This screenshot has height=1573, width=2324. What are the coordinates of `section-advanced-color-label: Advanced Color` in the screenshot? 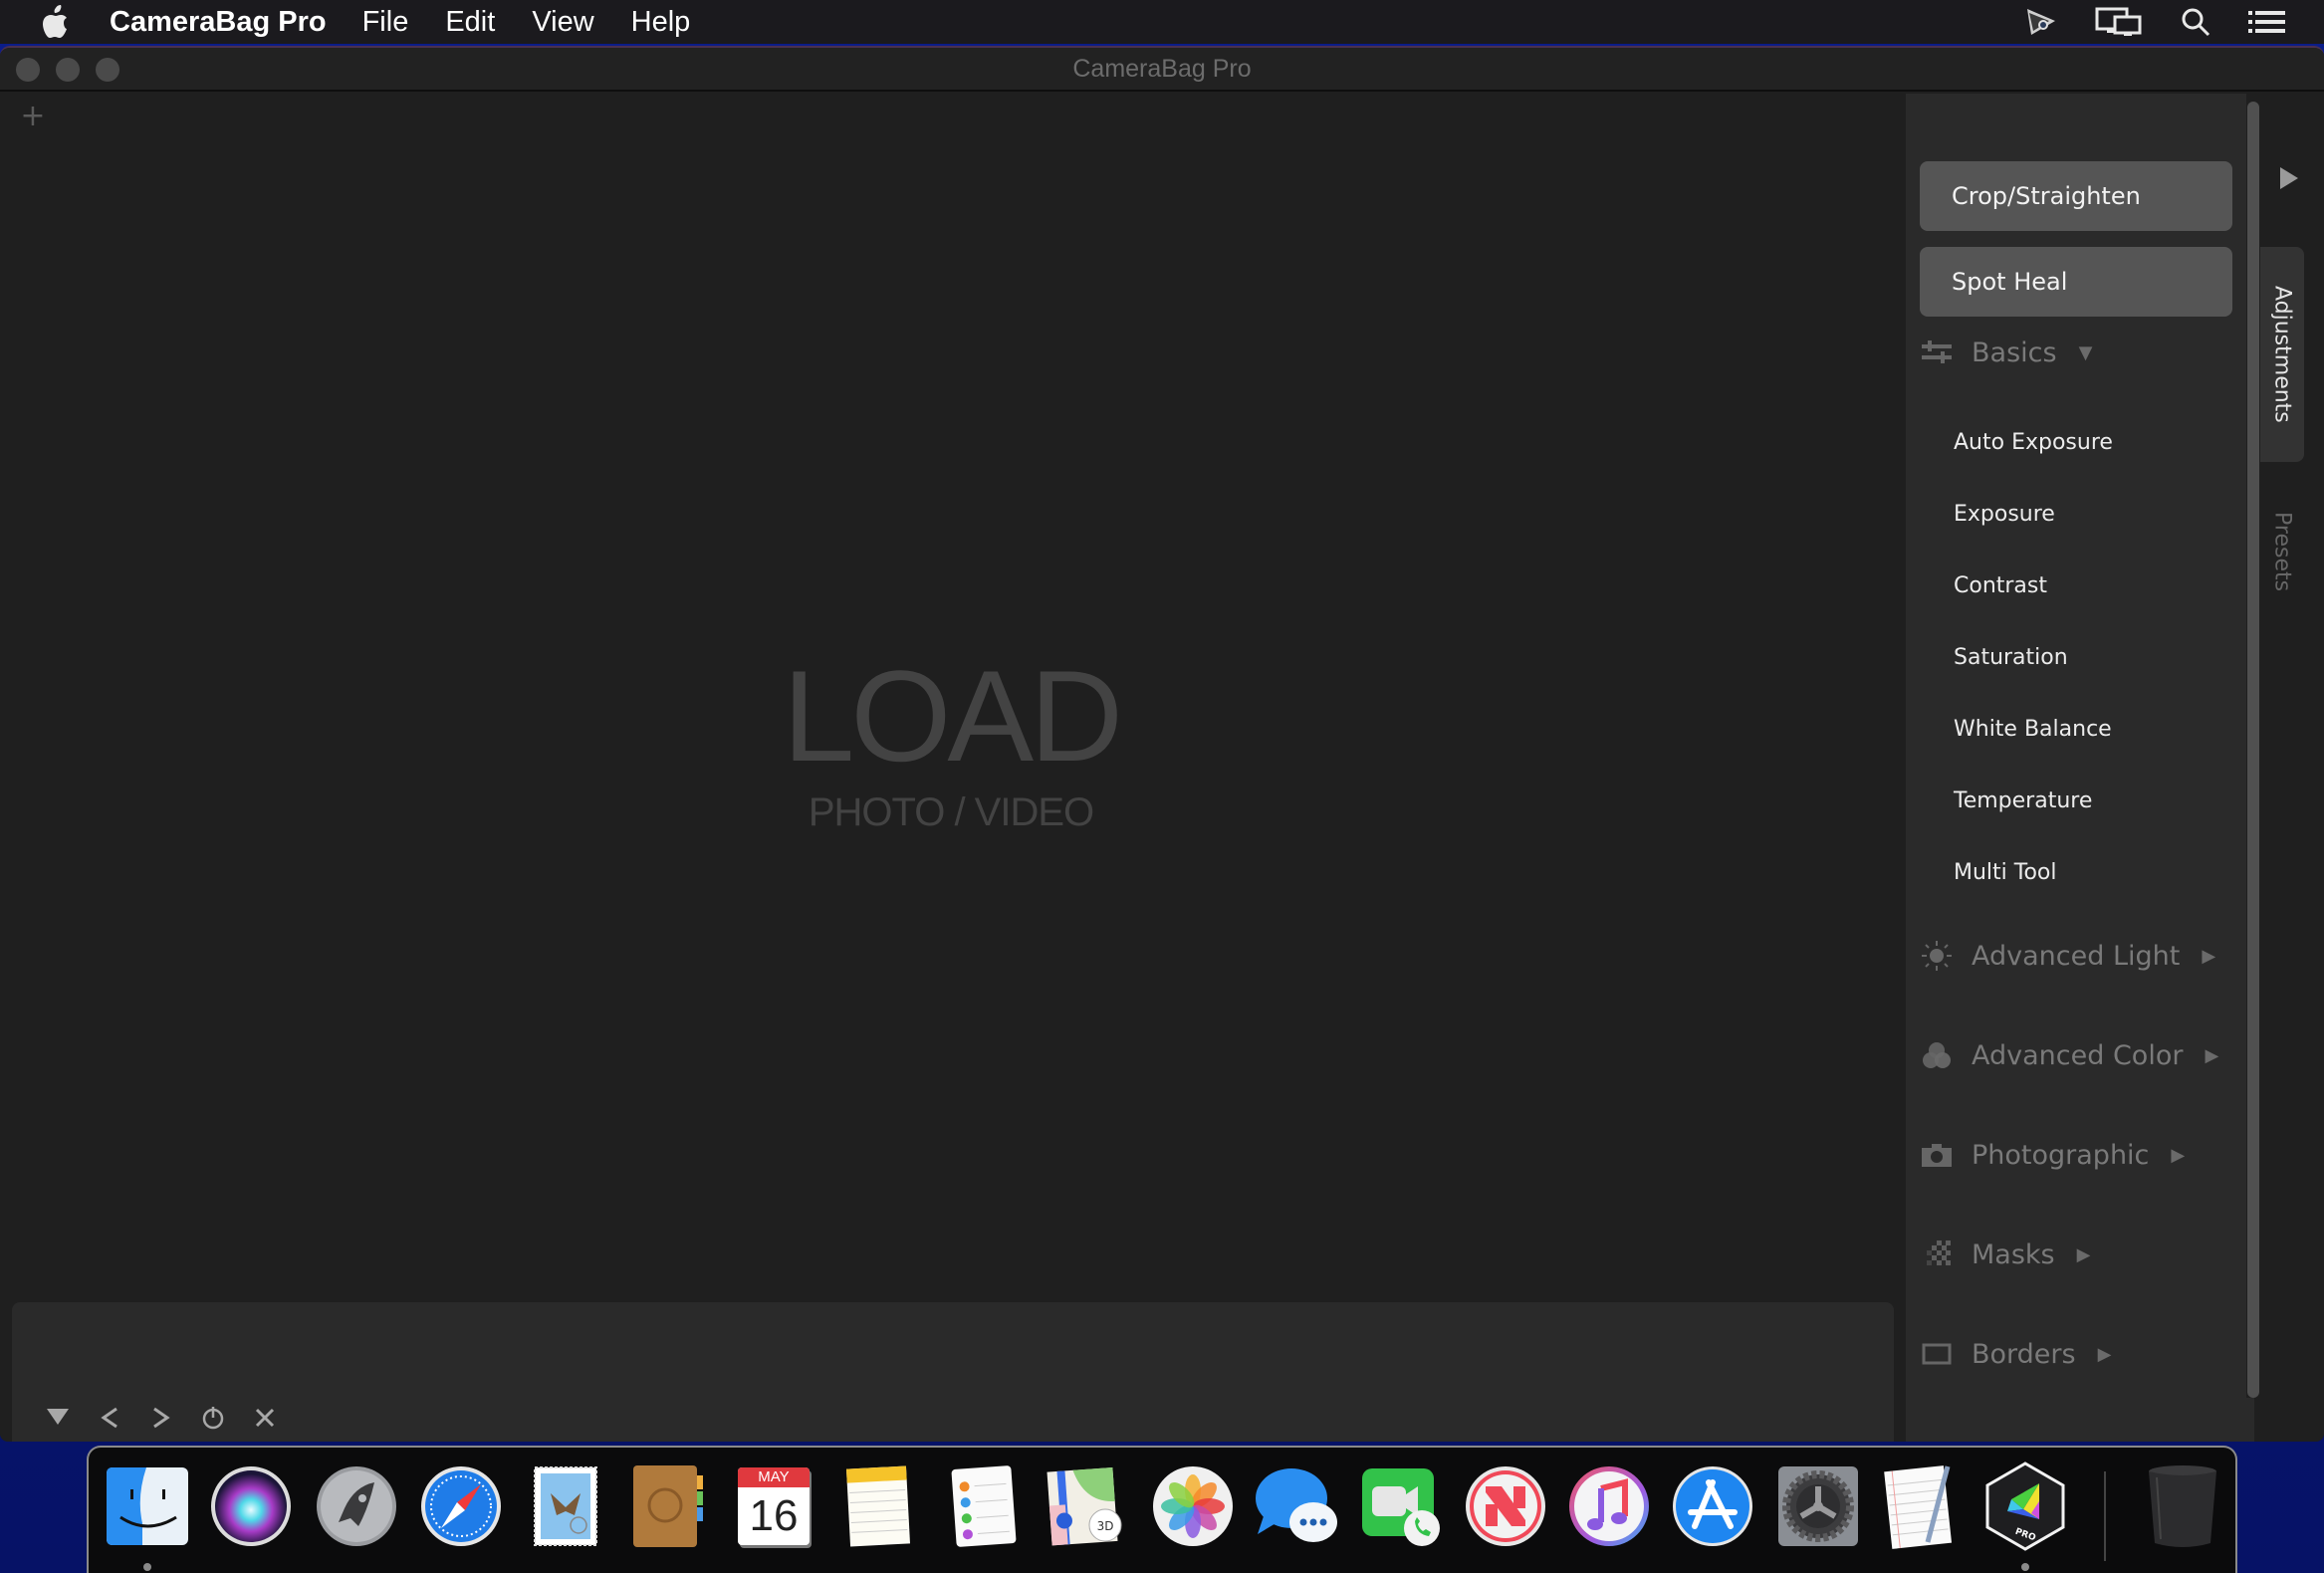 It's located at (2078, 1055).